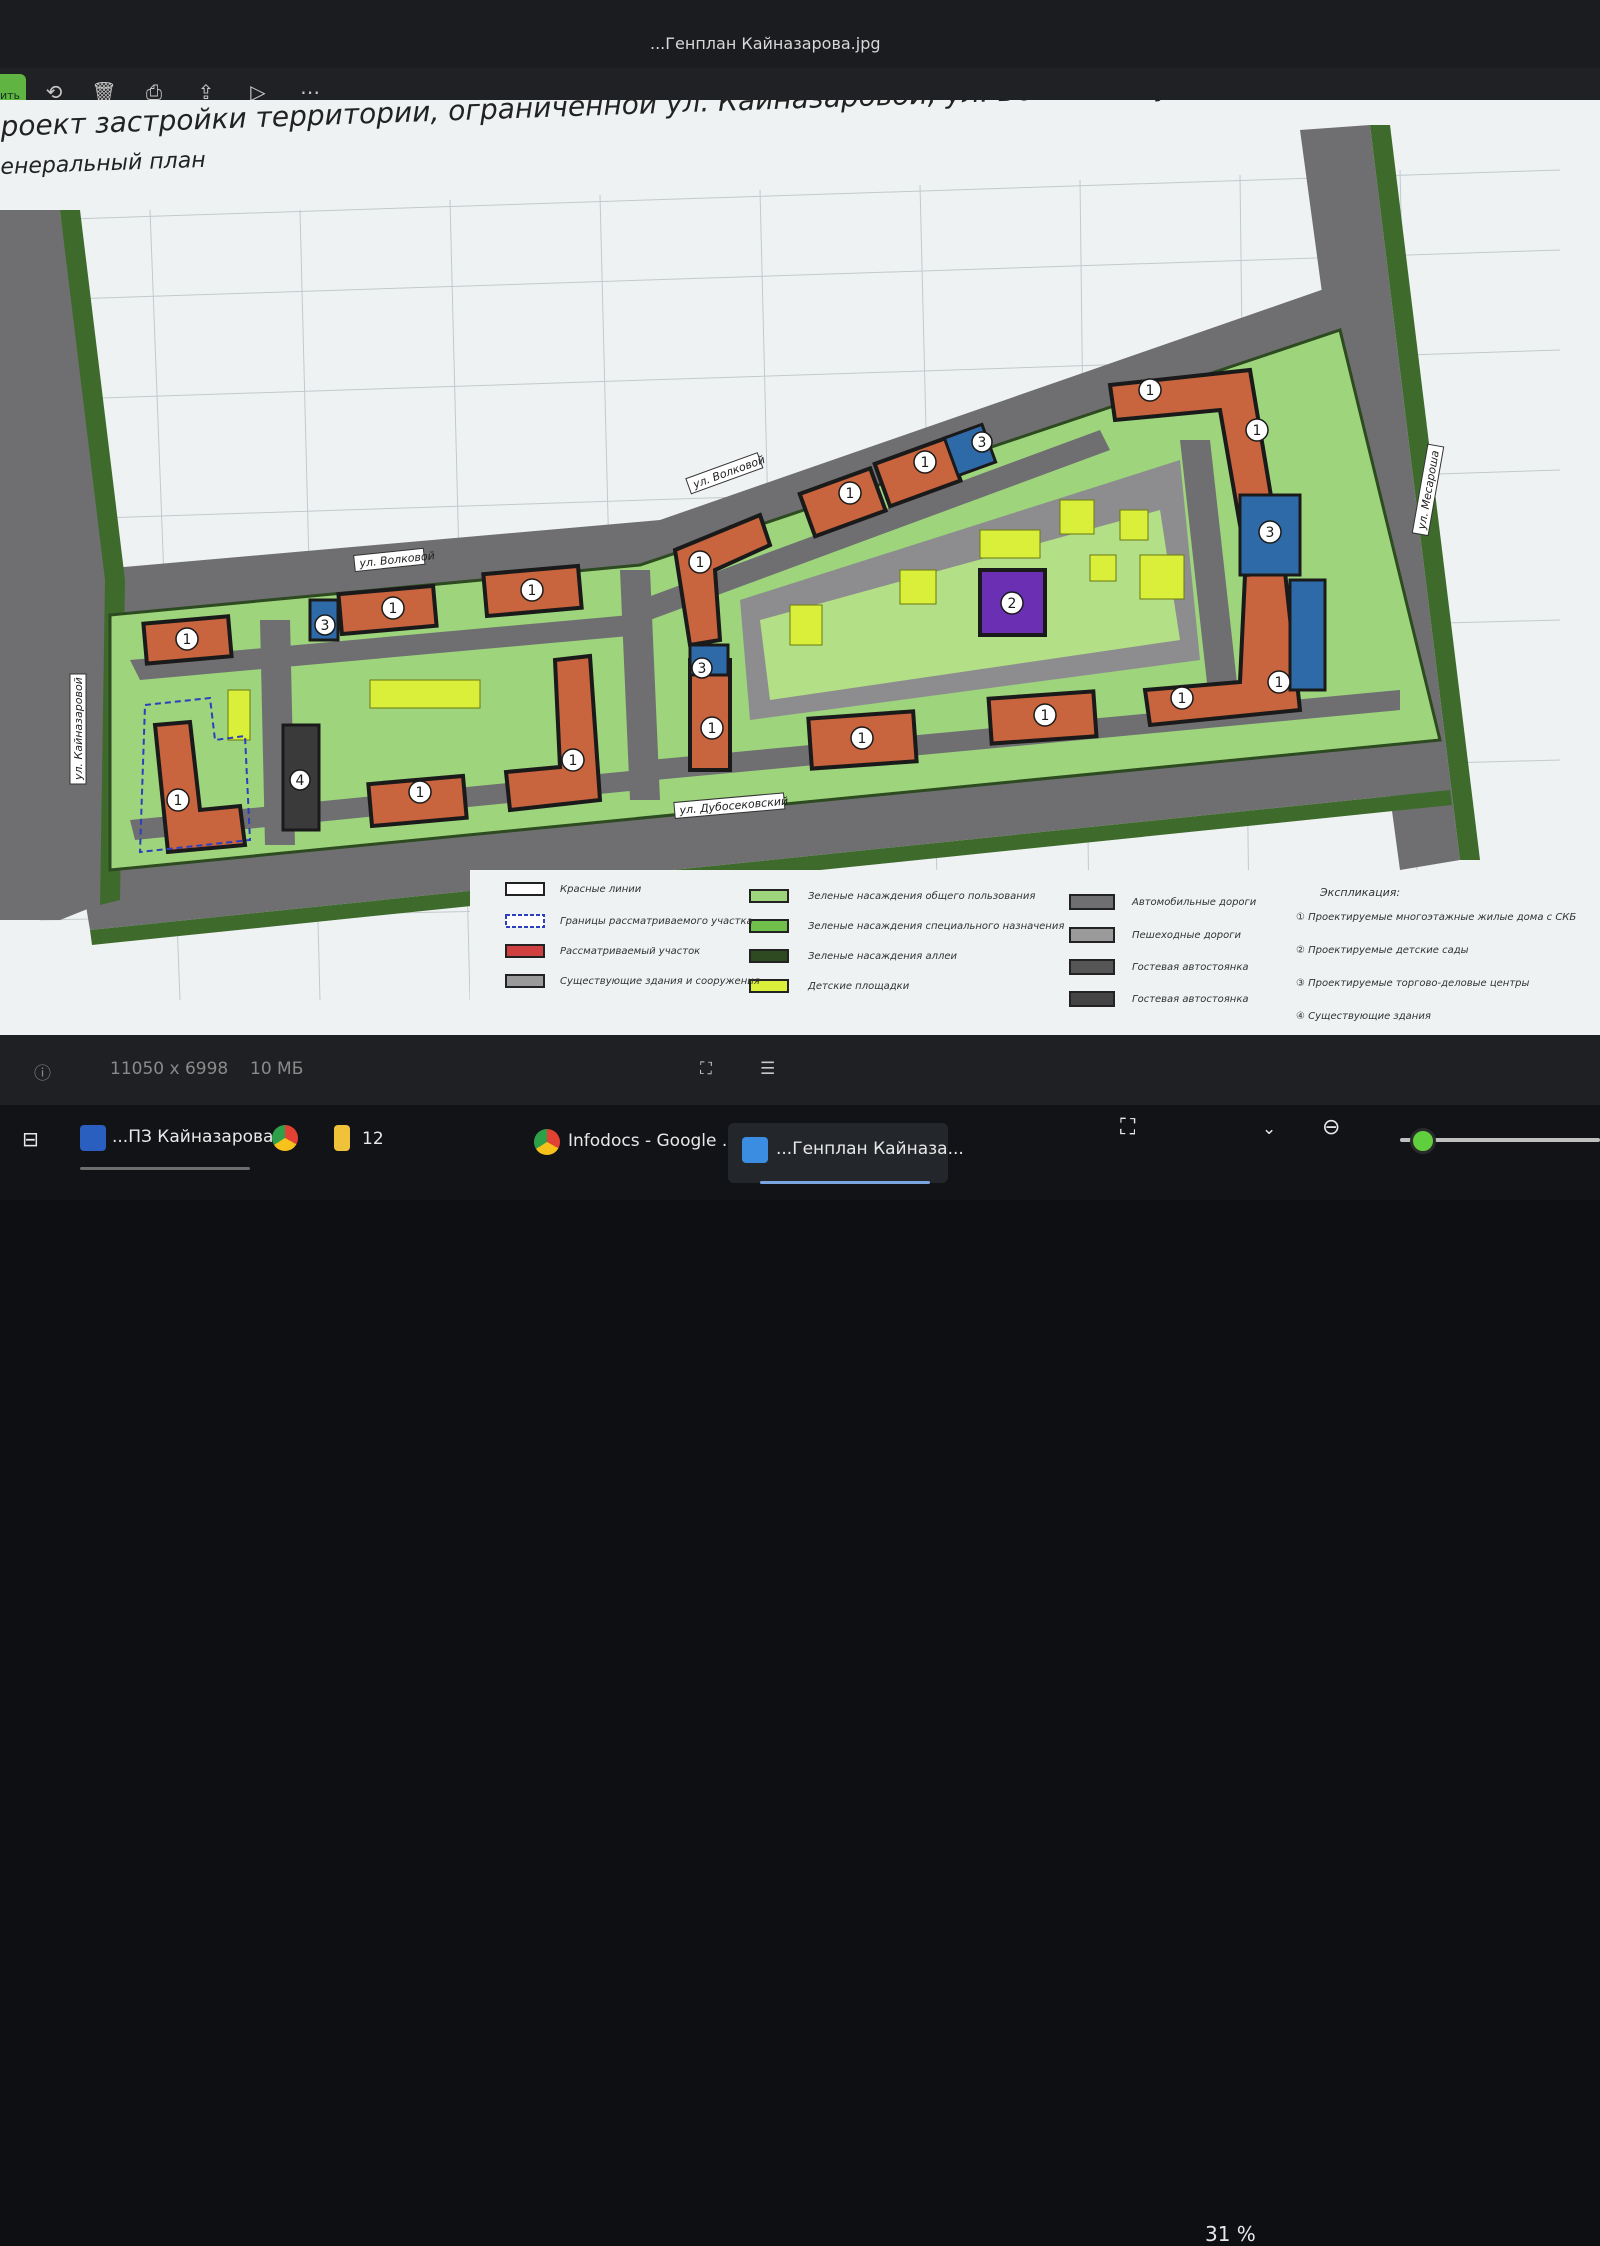 The image size is (1600, 2246). What do you see at coordinates (1127, 1127) in the screenshot?
I see `fullscreen-icon: ⛶` at bounding box center [1127, 1127].